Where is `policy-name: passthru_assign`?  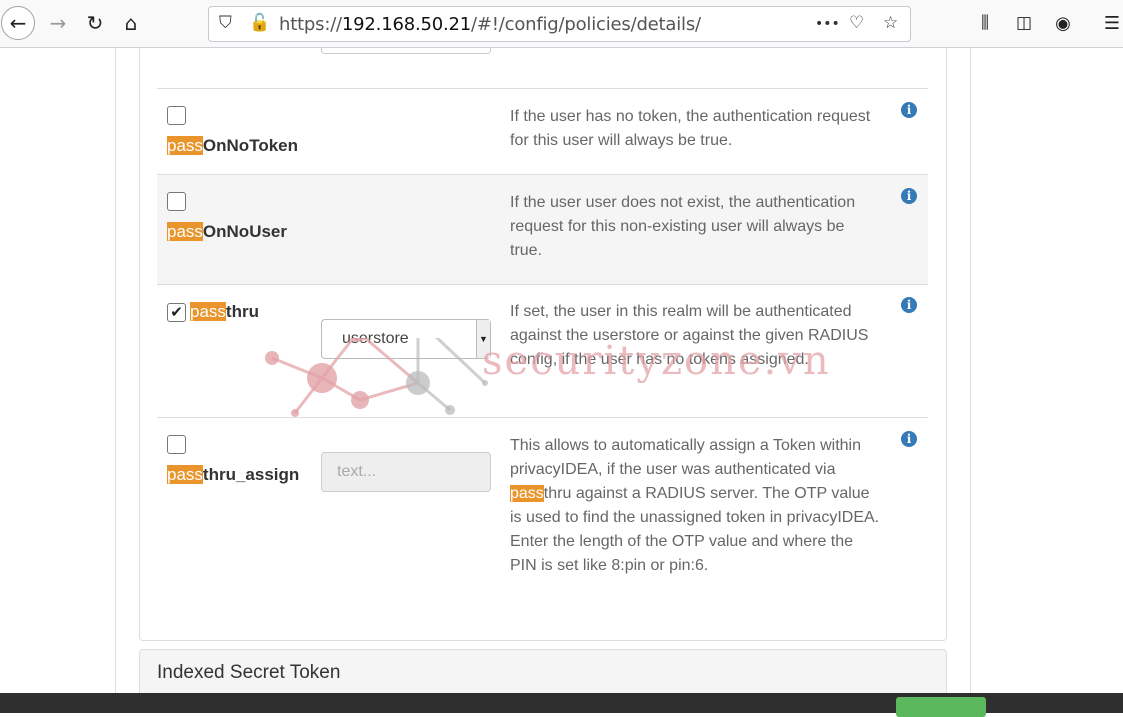
policy-name: passthru_assign is located at coordinates (233, 475).